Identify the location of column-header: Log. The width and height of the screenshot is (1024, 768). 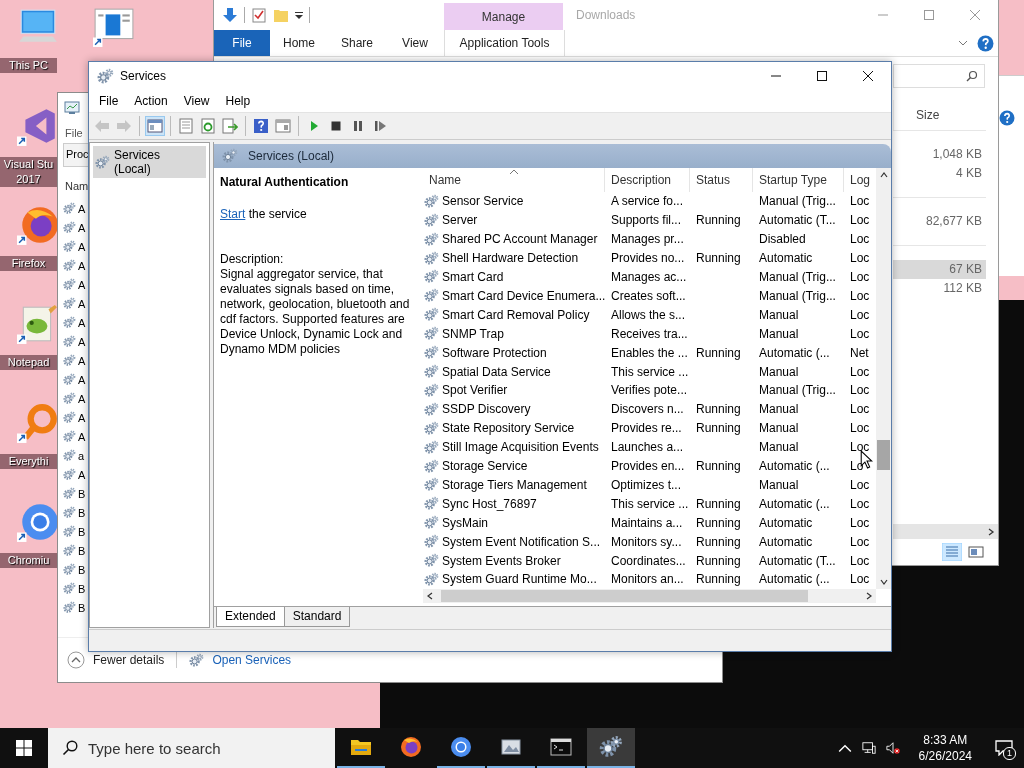
(857, 180).